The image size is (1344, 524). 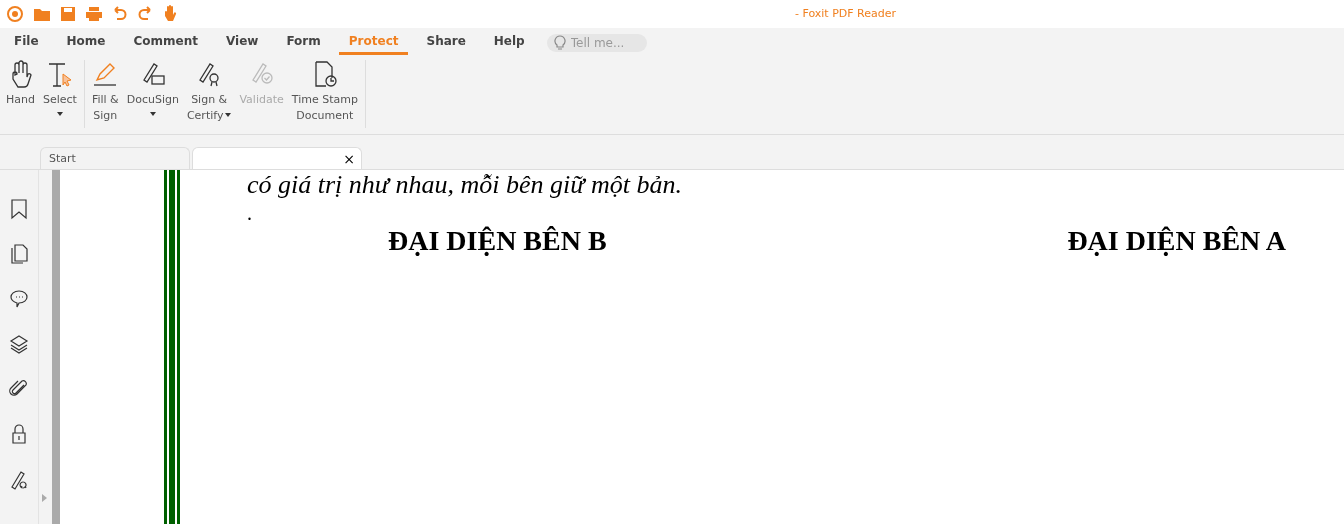 What do you see at coordinates (19, 434) in the screenshot?
I see `lock-icon` at bounding box center [19, 434].